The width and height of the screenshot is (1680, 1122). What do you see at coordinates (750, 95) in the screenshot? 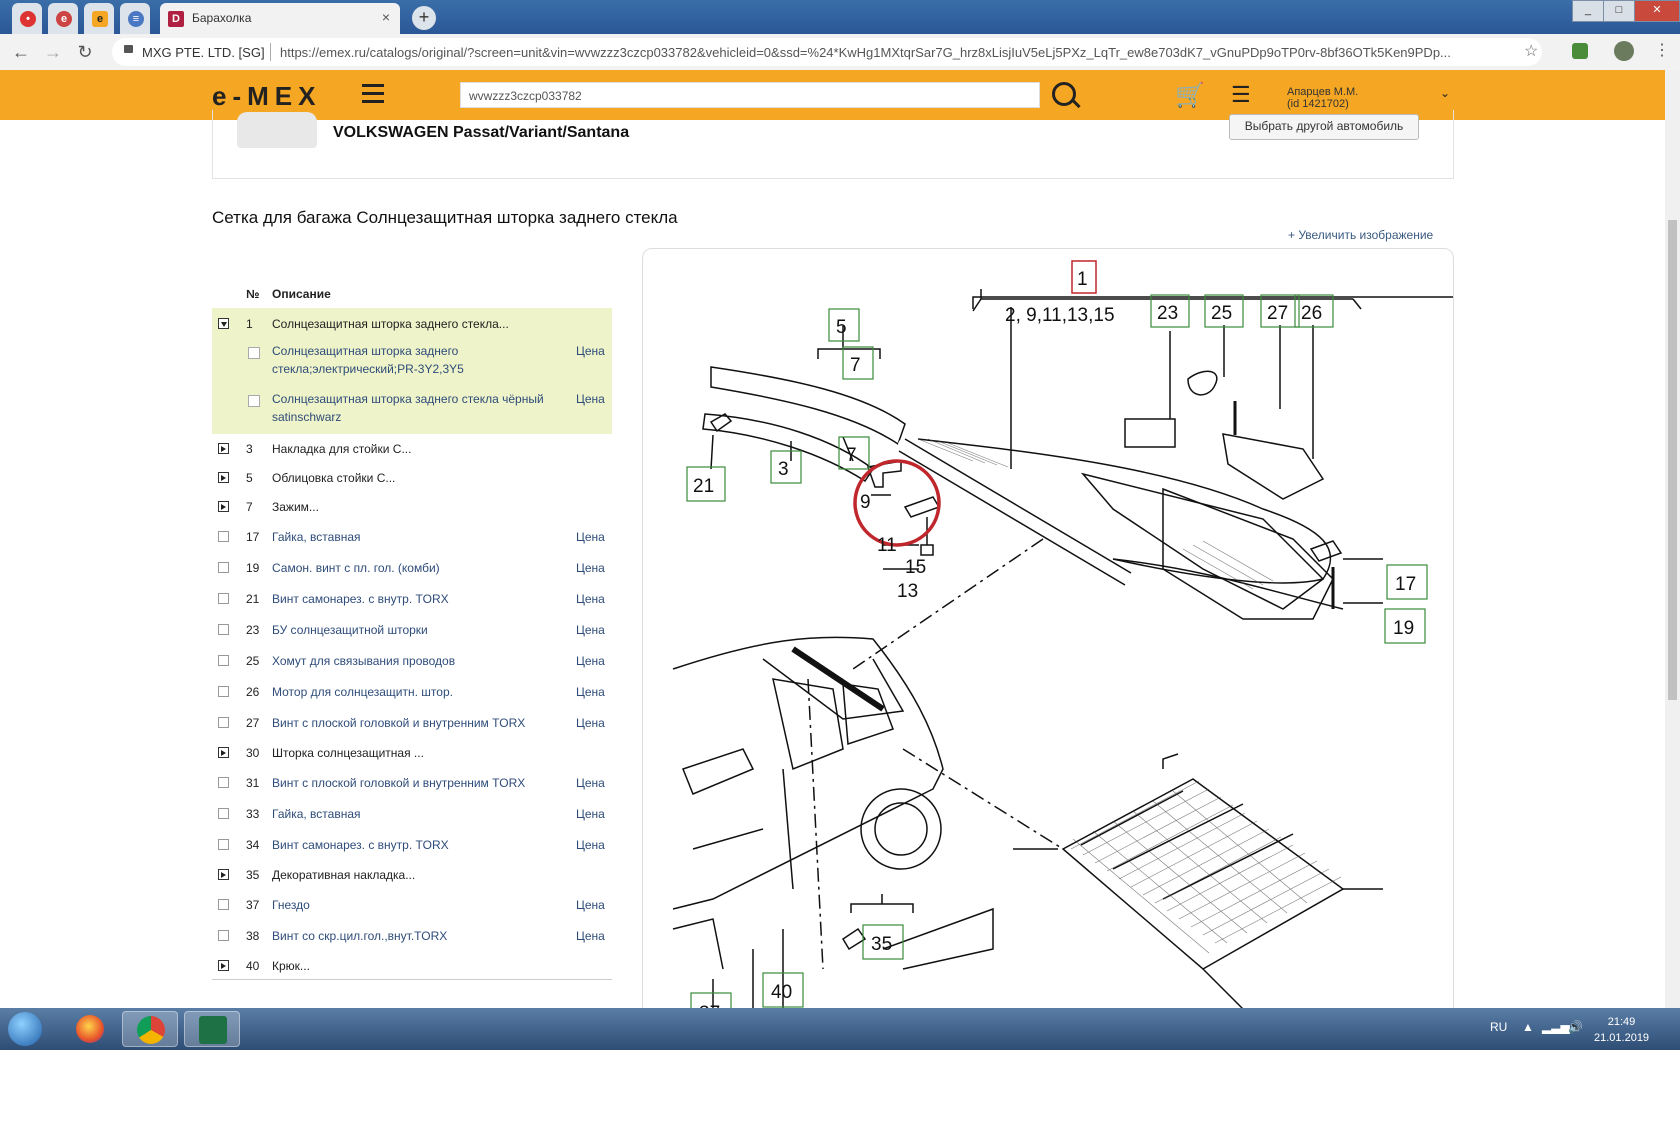
I see `search-input: wvwzzz3czcp033782` at bounding box center [750, 95].